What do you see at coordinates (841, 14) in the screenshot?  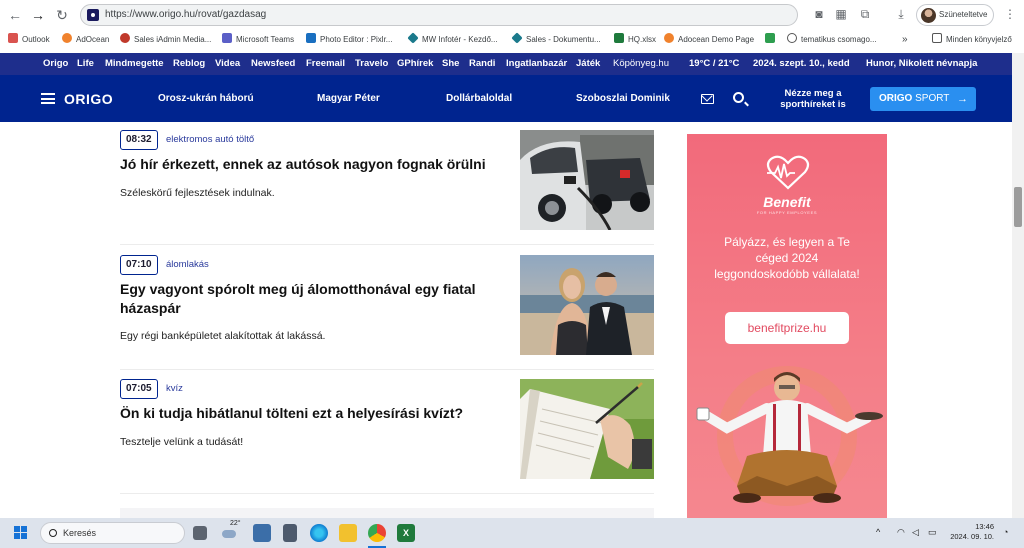 I see `translate-icon: ▦` at bounding box center [841, 14].